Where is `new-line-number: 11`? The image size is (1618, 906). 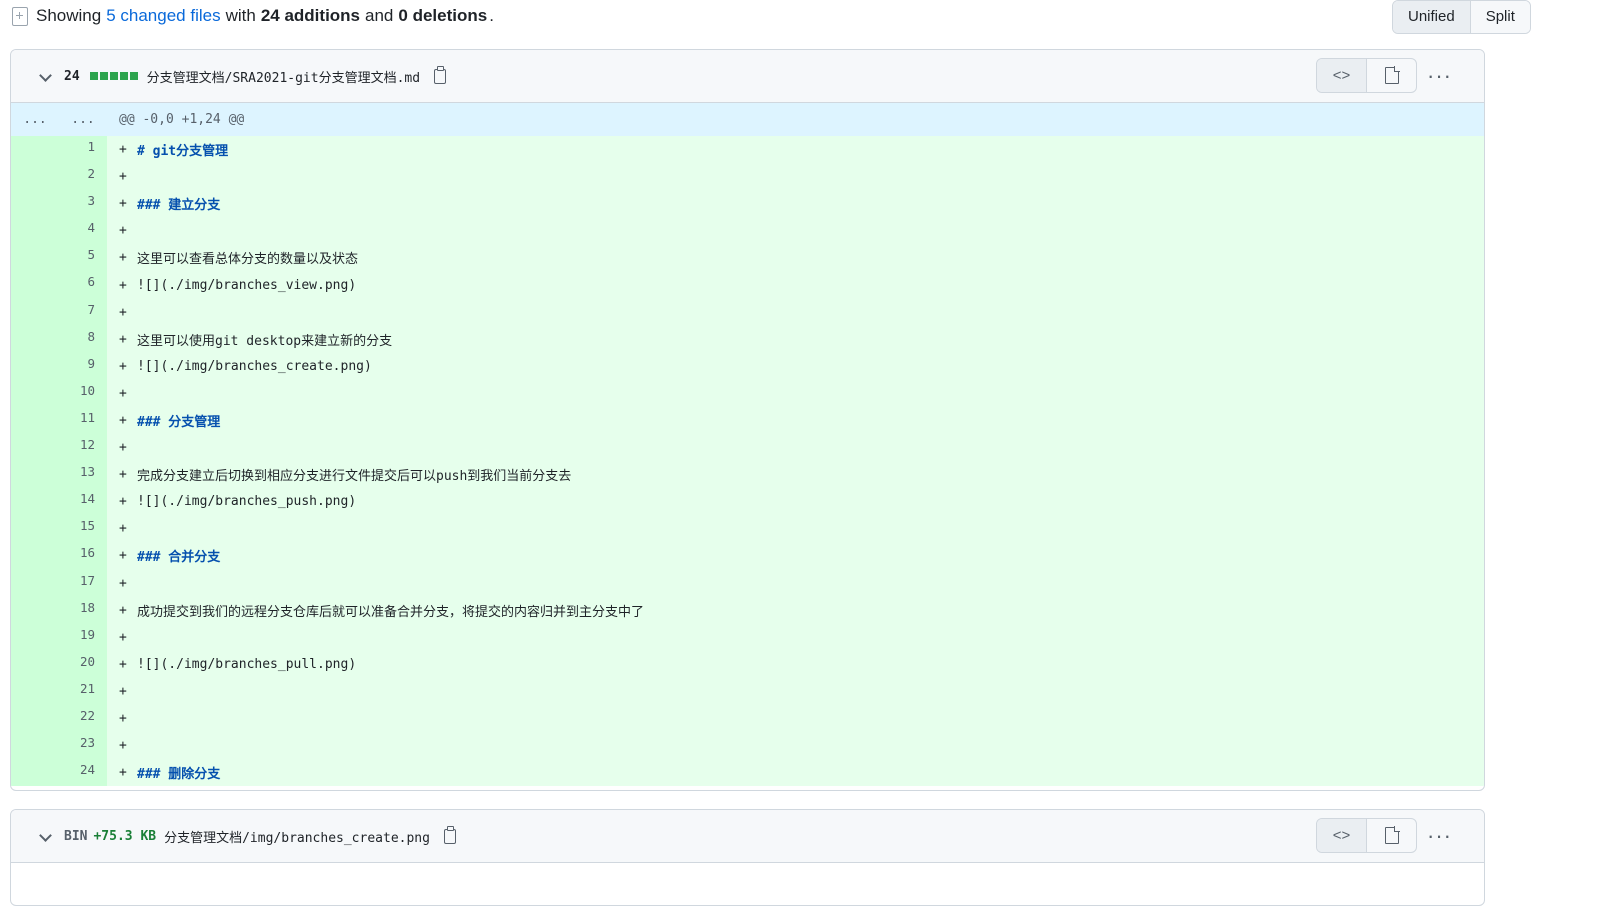
new-line-number: 11 is located at coordinates (83, 420).